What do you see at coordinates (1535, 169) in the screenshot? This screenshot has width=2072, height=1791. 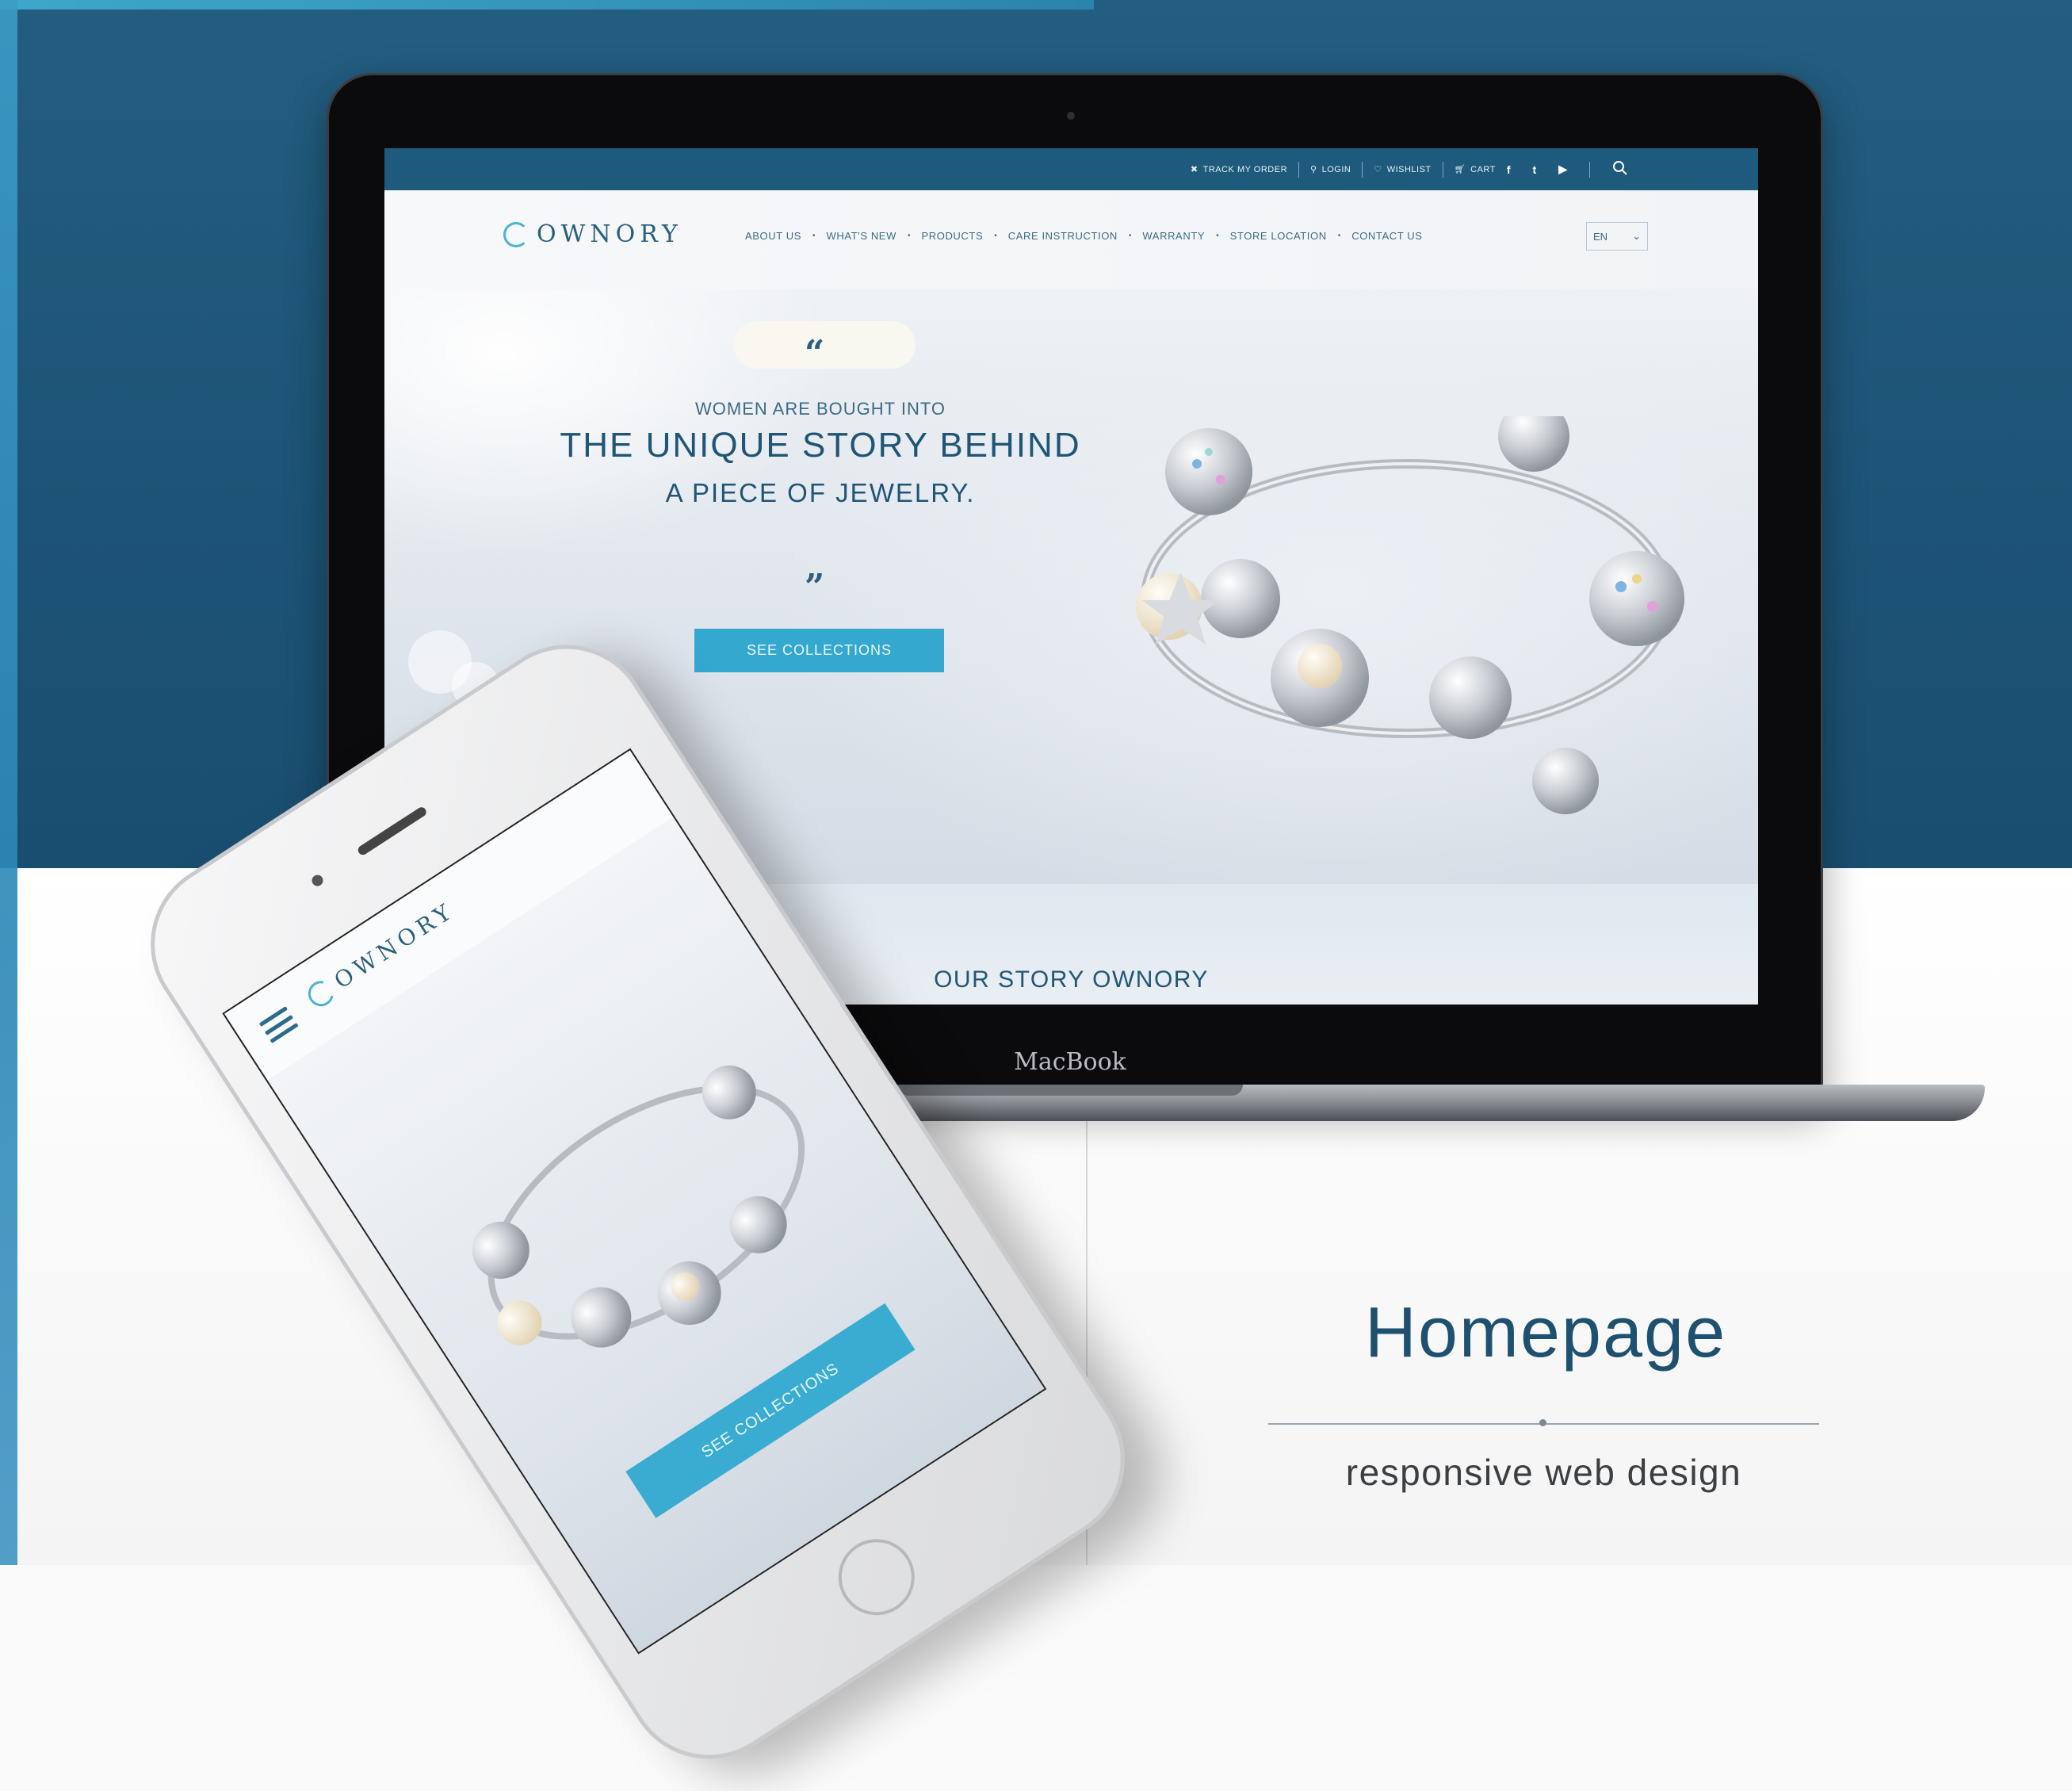 I see `twitter-icon: t` at bounding box center [1535, 169].